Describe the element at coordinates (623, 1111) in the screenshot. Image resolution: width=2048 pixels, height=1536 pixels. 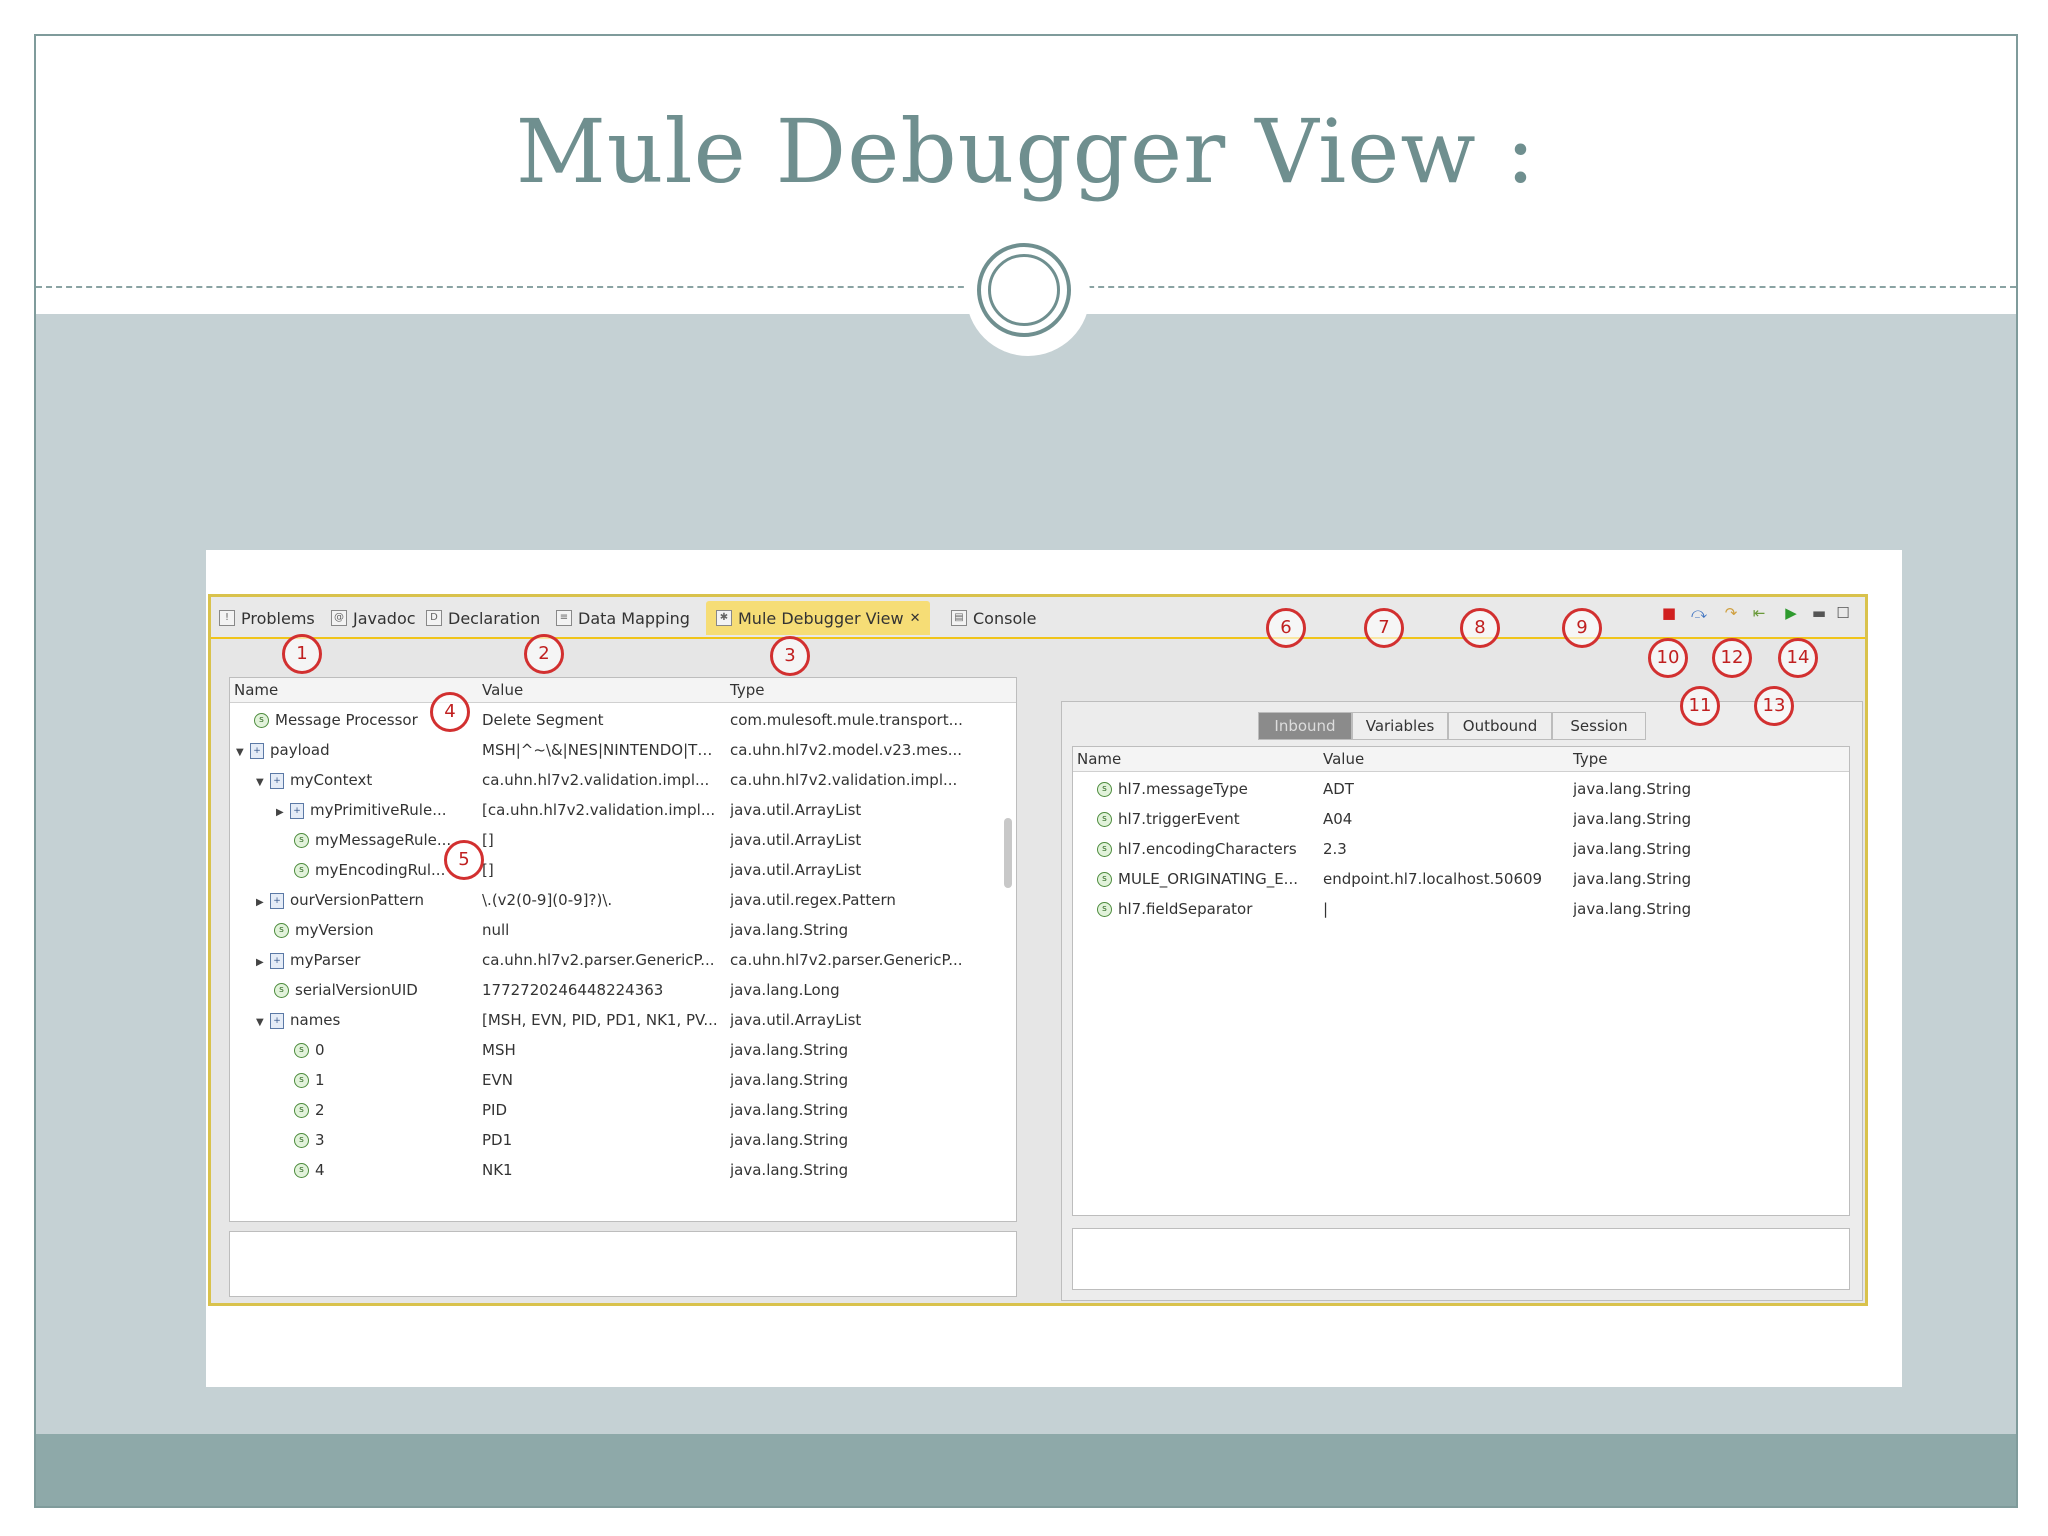
I see `table-row: s 2 PID java.lang.String` at that location.